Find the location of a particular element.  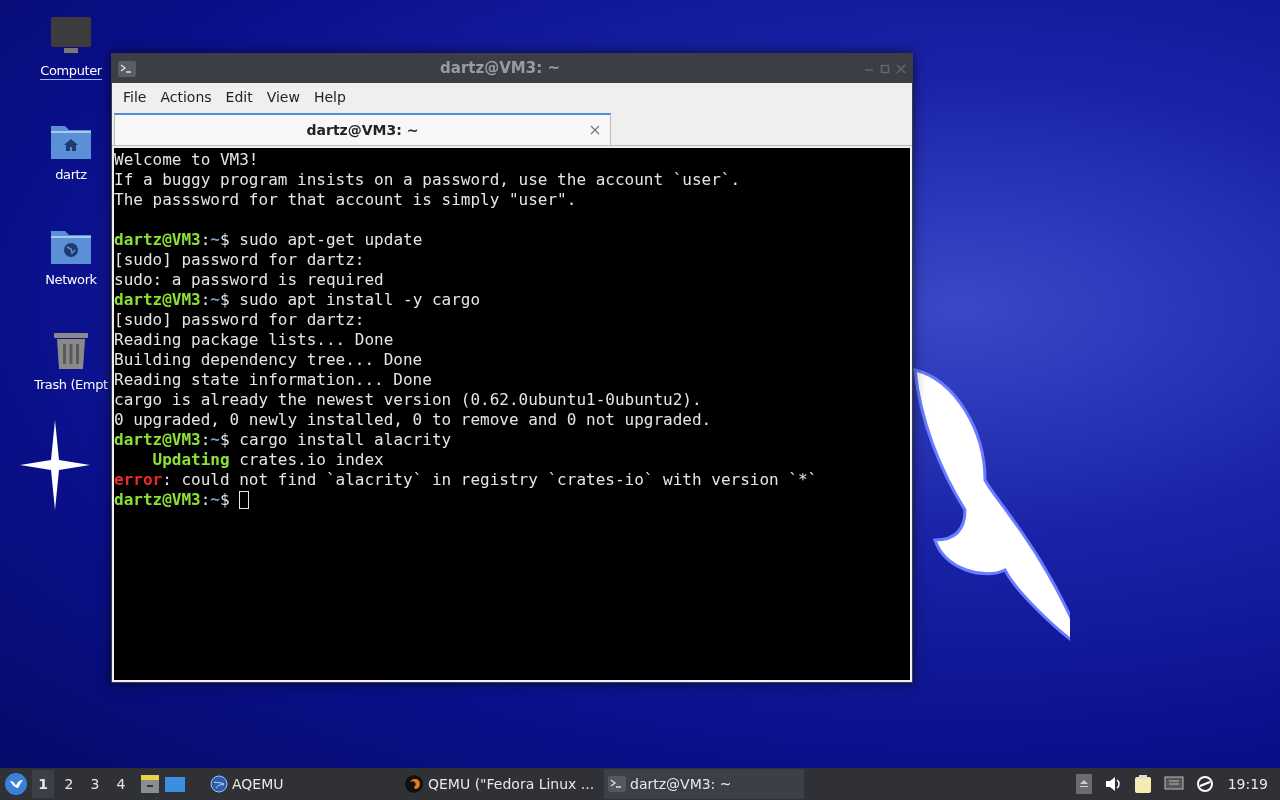

terminal-line: error: could not find `alacrity` in registry `crates-io` with version `*` is located at coordinates (466, 480).